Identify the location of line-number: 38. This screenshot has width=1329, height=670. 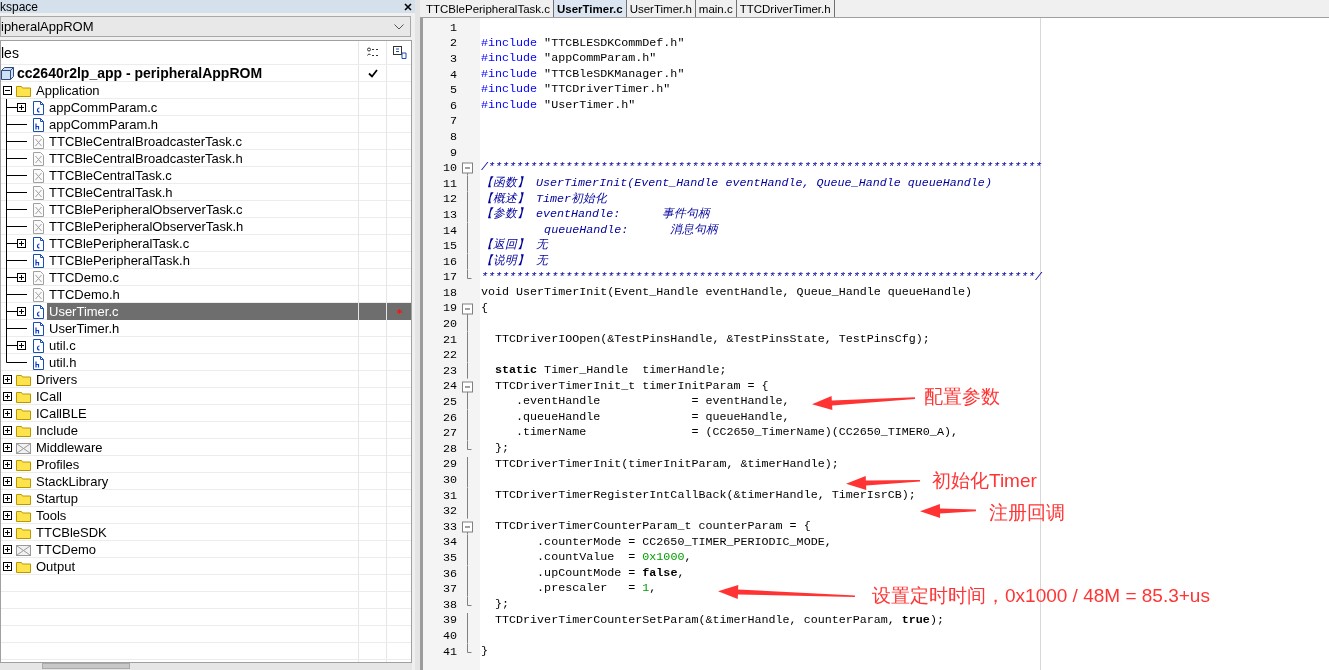
(449, 604).